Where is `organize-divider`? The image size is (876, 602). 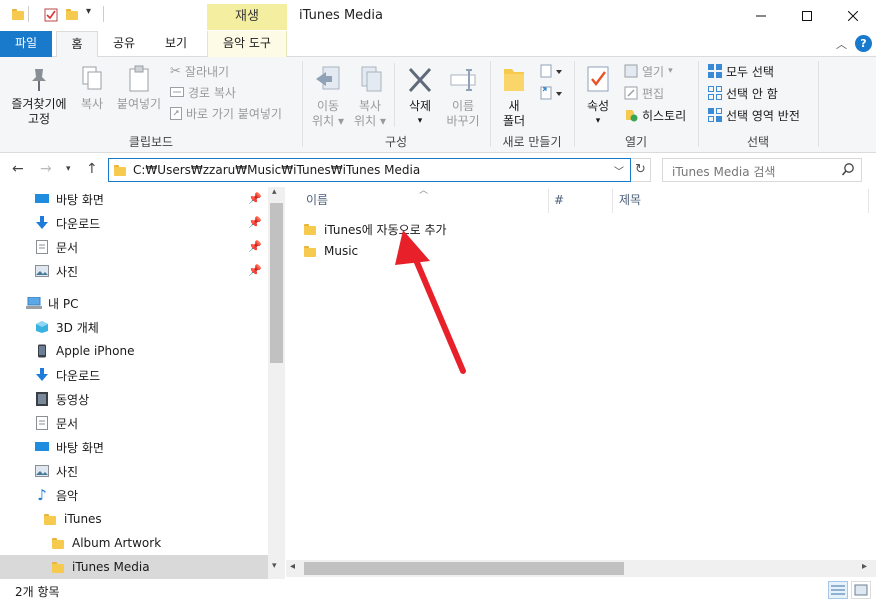 organize-divider is located at coordinates (394, 95).